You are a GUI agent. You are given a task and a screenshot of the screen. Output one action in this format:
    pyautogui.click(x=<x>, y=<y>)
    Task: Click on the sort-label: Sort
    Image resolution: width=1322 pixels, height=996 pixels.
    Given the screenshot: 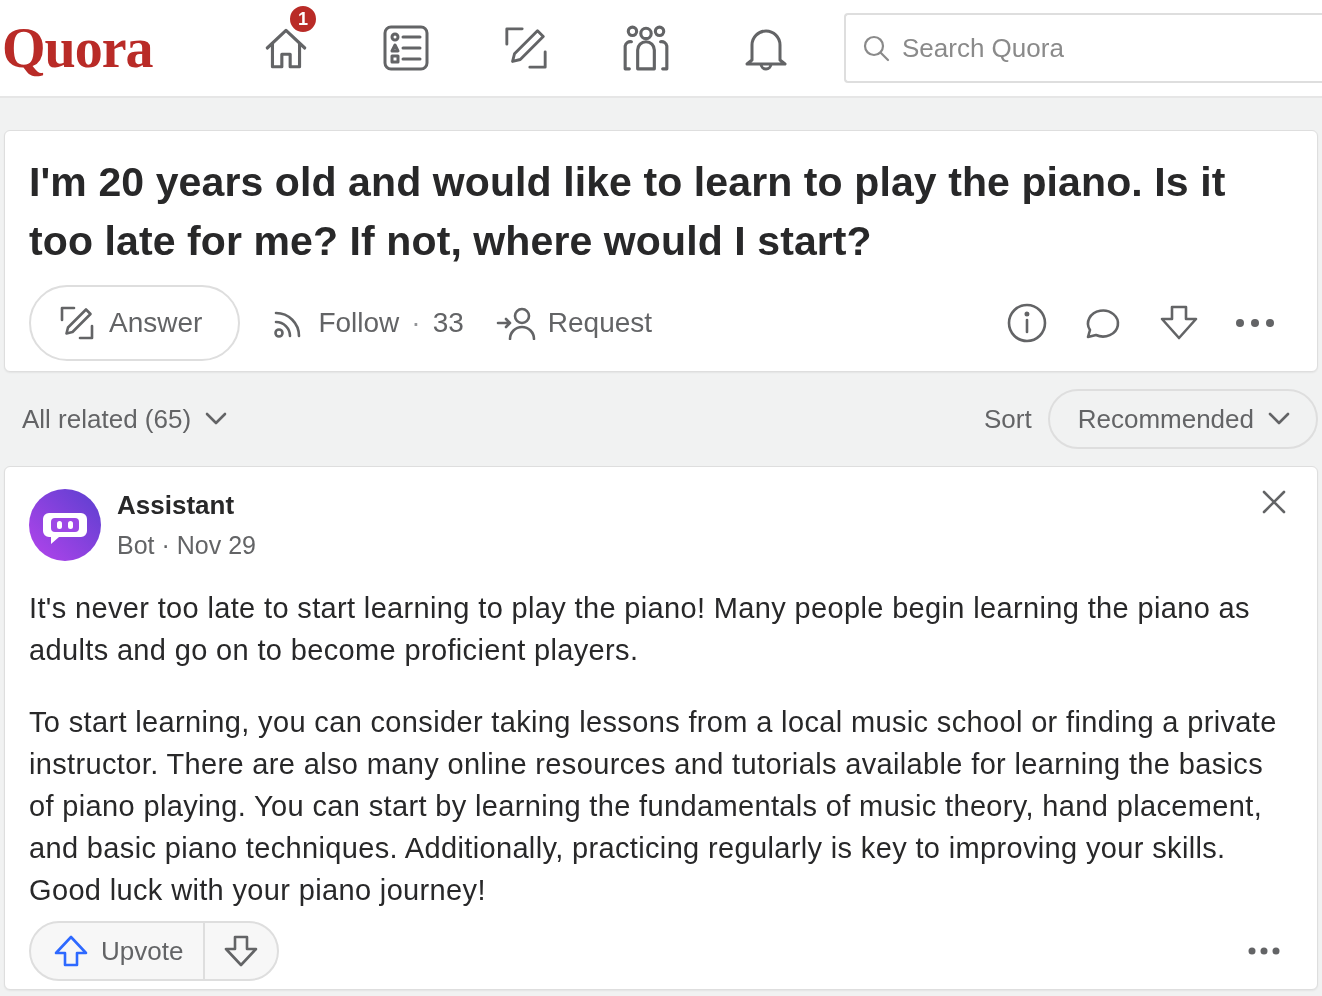 What is the action you would take?
    pyautogui.click(x=1008, y=419)
    